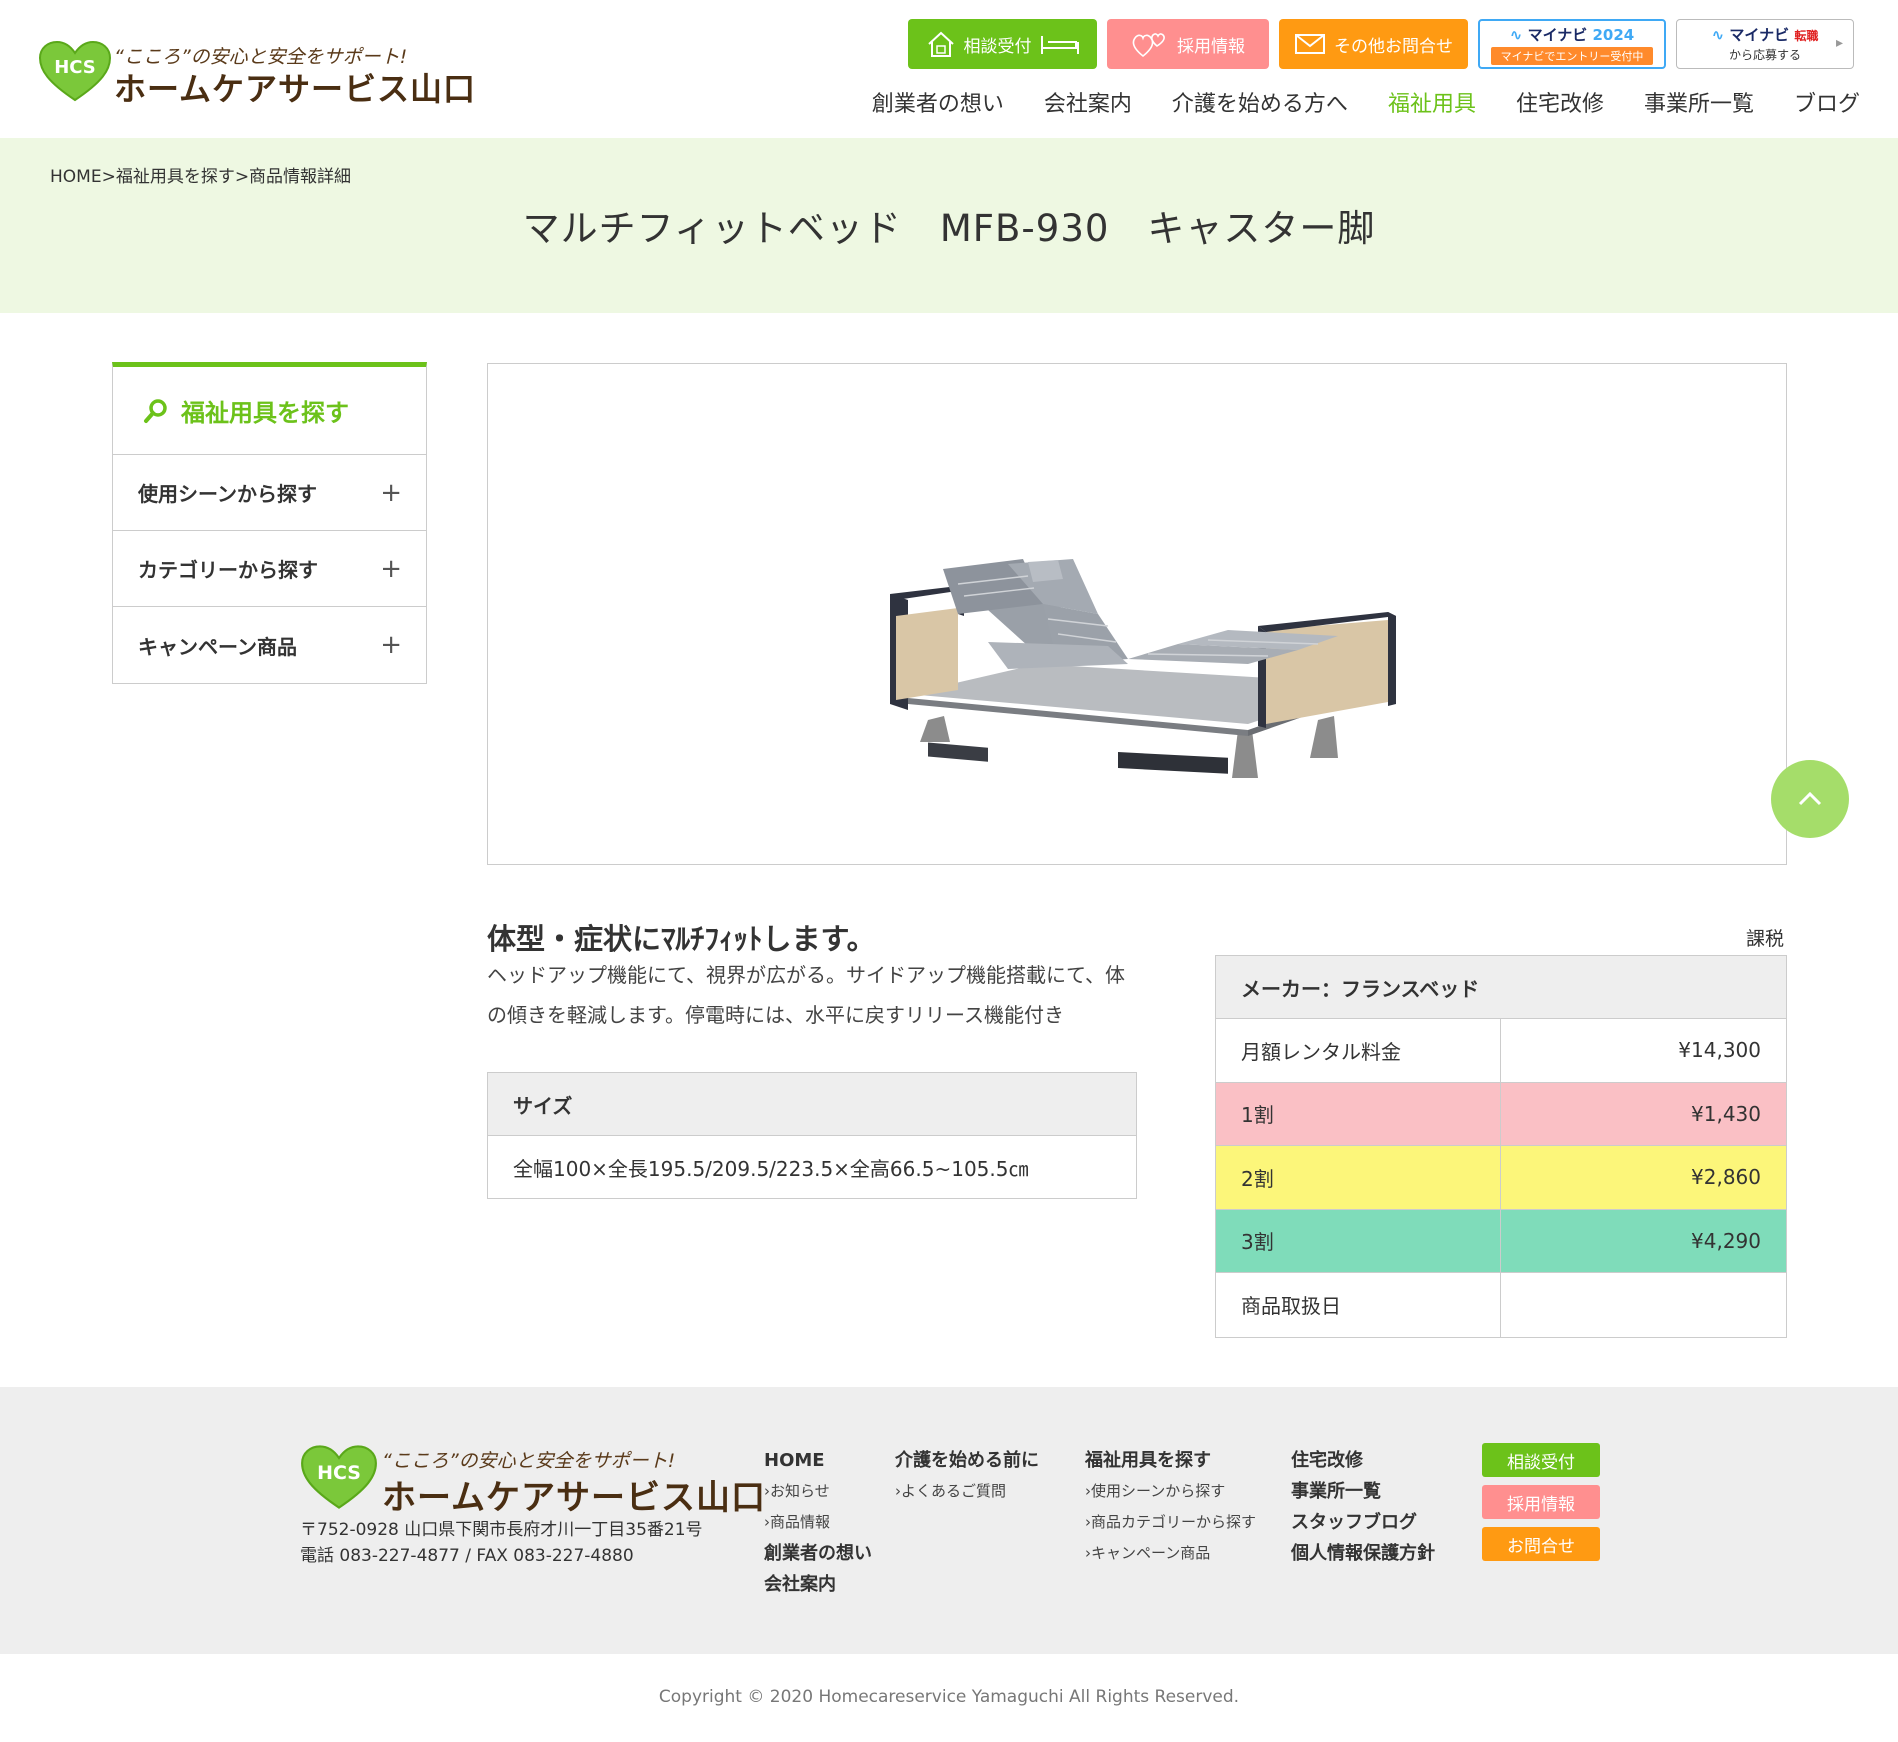 This screenshot has width=1898, height=1742. What do you see at coordinates (1765, 939) in the screenshot?
I see `tax-label: 課税` at bounding box center [1765, 939].